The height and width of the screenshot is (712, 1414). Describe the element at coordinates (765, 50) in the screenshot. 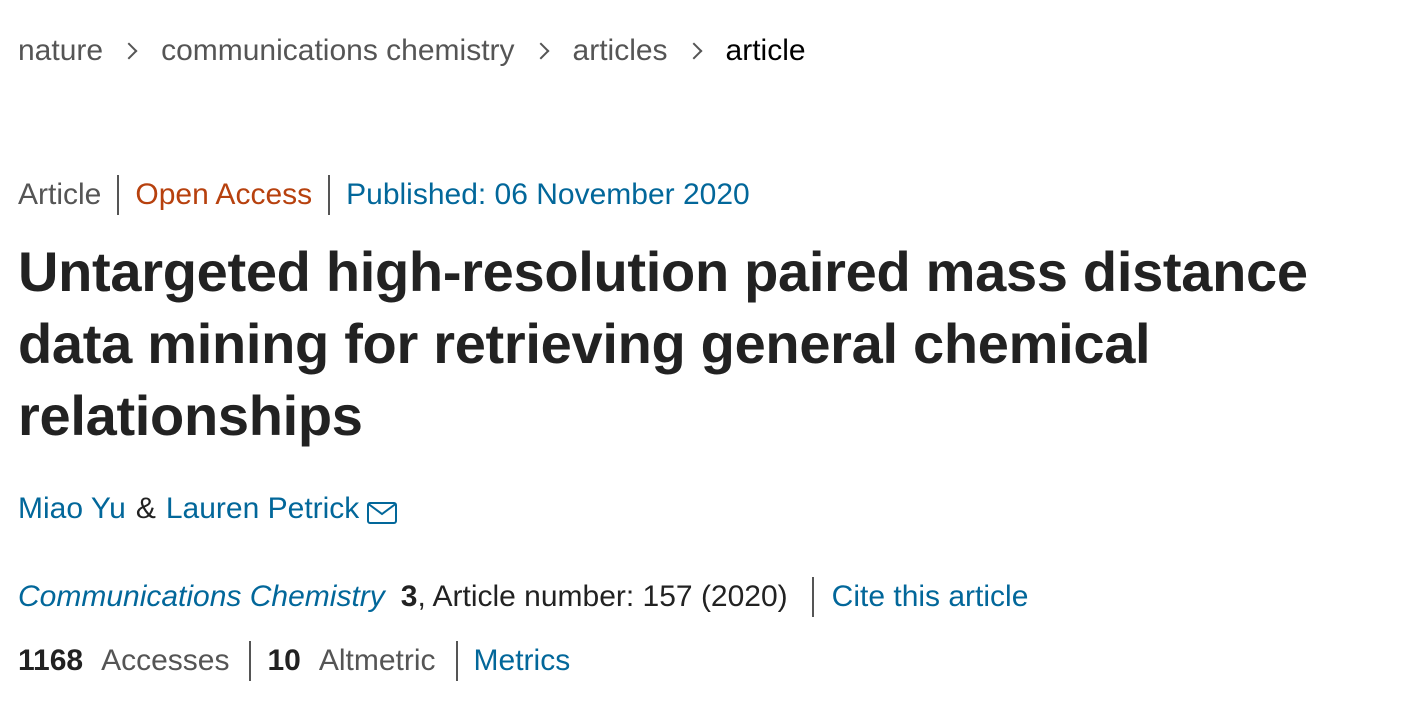

I see `breadcrumb-current: article` at that location.